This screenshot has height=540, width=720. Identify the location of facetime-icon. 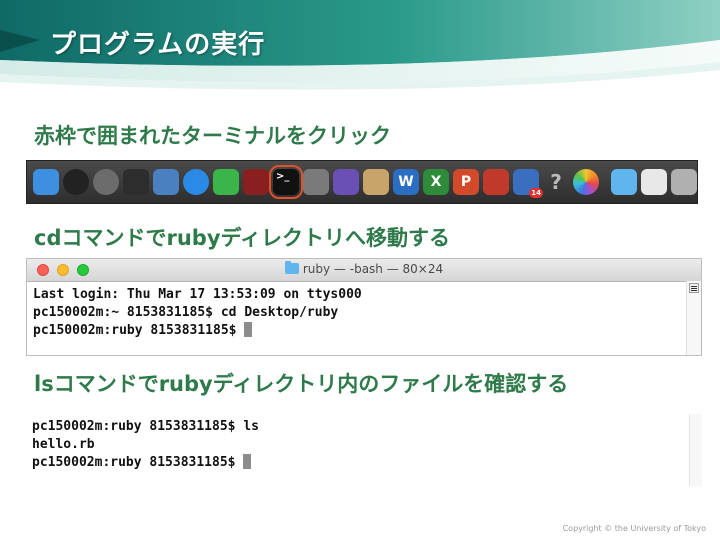
(226, 182).